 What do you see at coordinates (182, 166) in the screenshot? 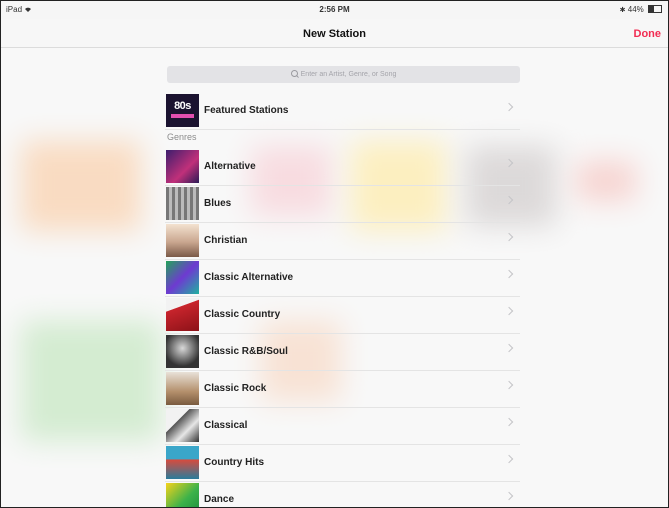
I see `alternative-thumbnail` at bounding box center [182, 166].